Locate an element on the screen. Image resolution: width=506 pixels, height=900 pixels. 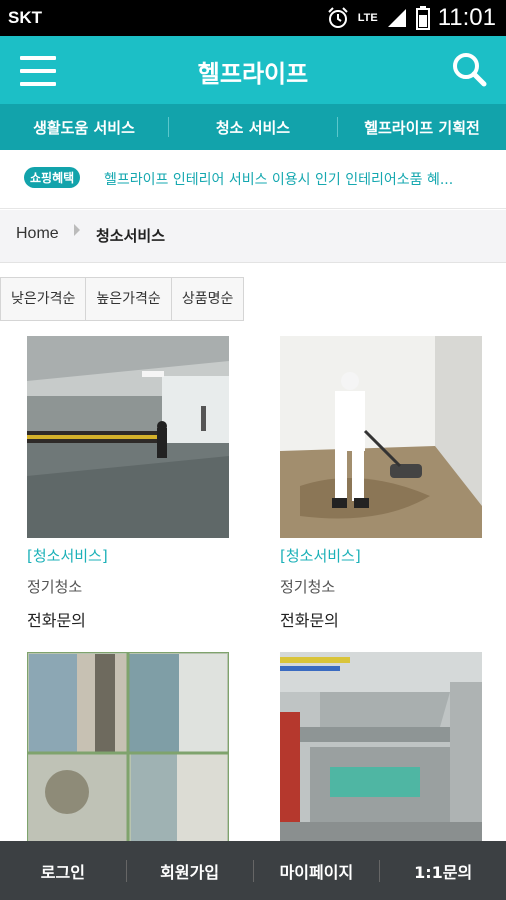
kitchen-hood-cleaning-photo is located at coordinates (381, 753).